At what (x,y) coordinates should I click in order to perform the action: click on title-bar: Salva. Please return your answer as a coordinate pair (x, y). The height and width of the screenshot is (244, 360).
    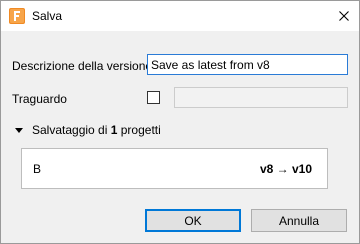
    Looking at the image, I should click on (180, 16).